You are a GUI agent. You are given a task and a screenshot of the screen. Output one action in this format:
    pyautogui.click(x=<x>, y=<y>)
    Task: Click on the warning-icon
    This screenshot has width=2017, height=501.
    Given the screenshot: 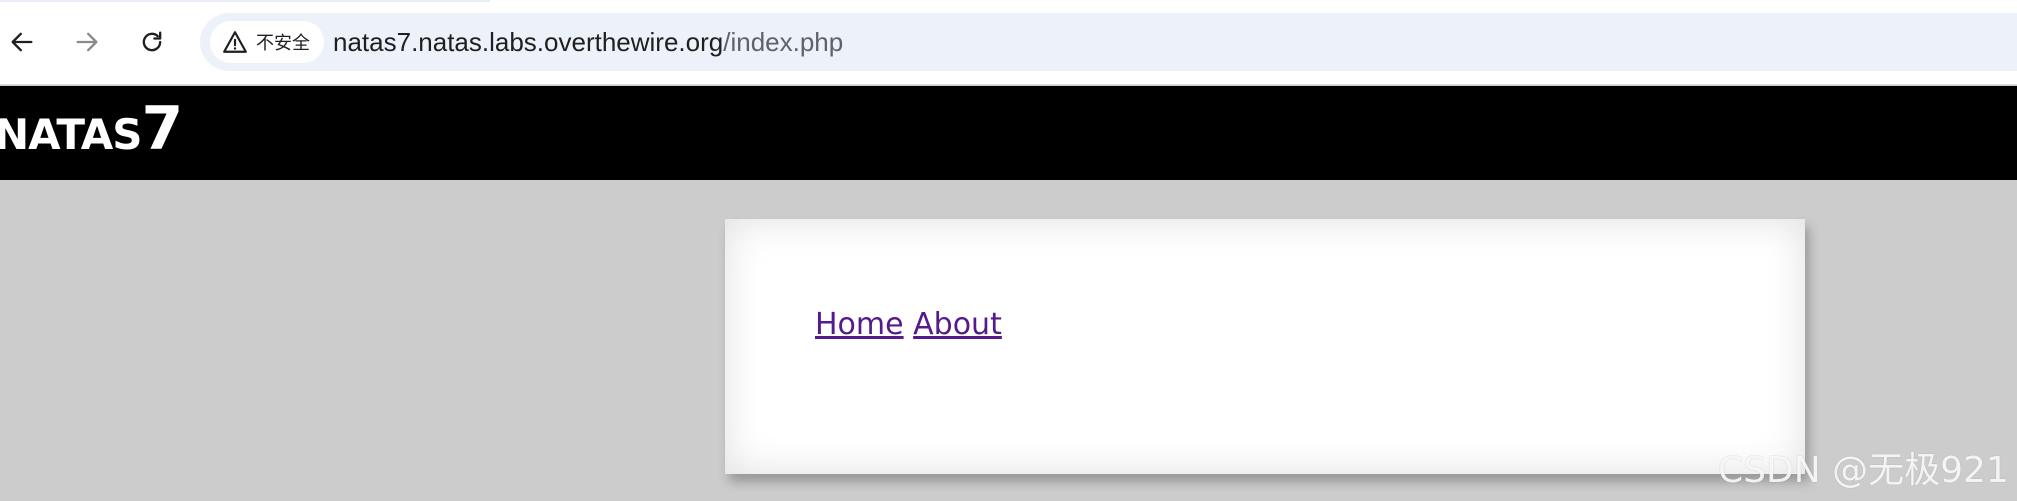 What is the action you would take?
    pyautogui.click(x=235, y=42)
    